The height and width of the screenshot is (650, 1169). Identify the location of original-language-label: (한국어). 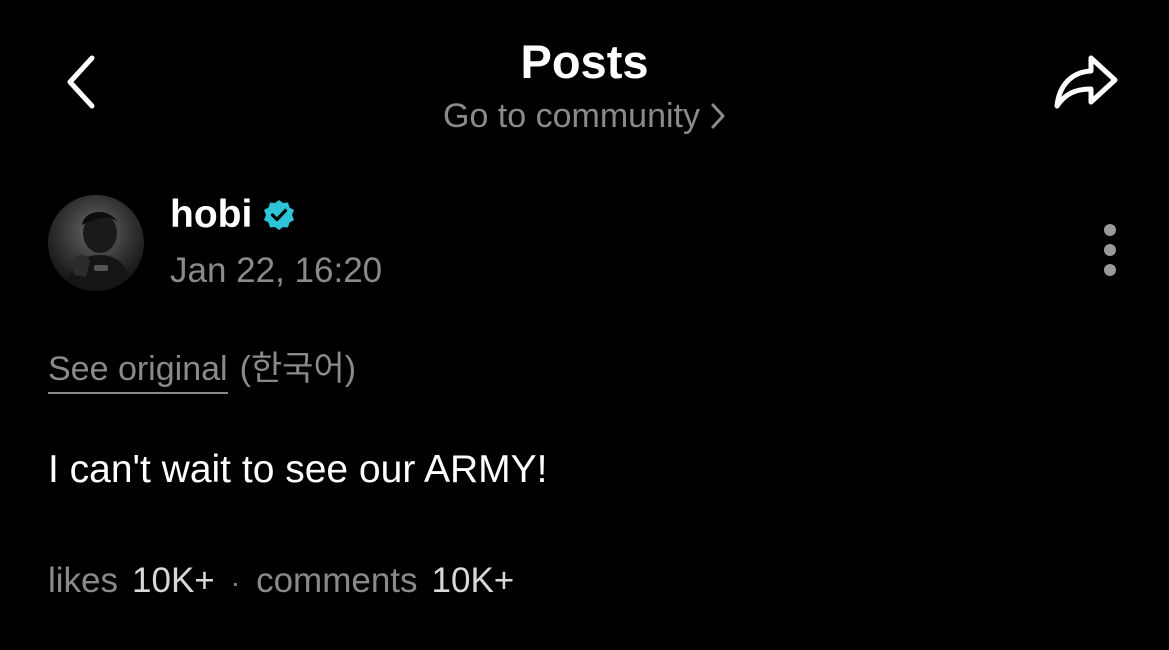
(298, 369).